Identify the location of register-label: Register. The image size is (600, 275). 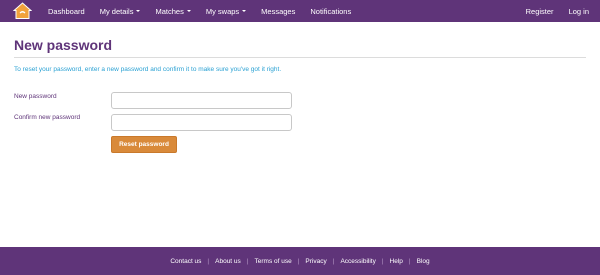
(539, 11).